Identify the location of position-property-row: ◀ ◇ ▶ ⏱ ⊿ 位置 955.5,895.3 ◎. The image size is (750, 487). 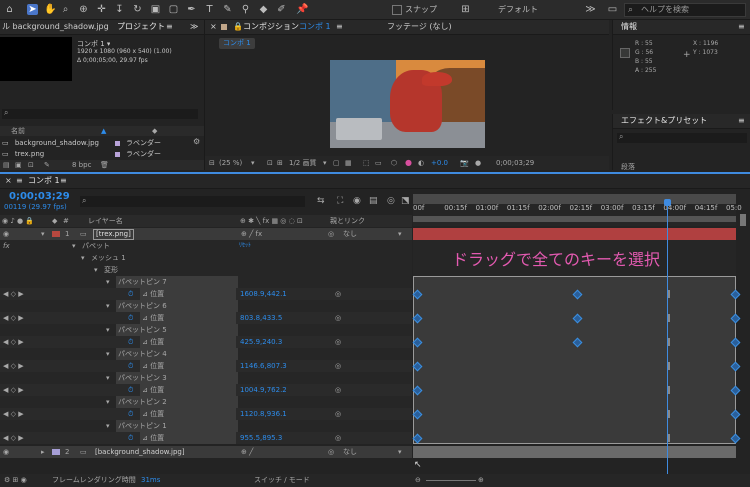
(206, 438).